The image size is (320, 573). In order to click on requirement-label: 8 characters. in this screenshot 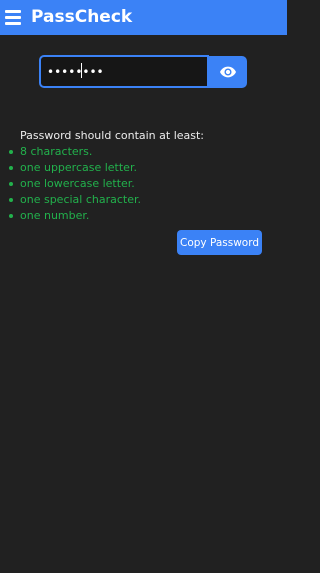, I will do `click(56, 151)`.